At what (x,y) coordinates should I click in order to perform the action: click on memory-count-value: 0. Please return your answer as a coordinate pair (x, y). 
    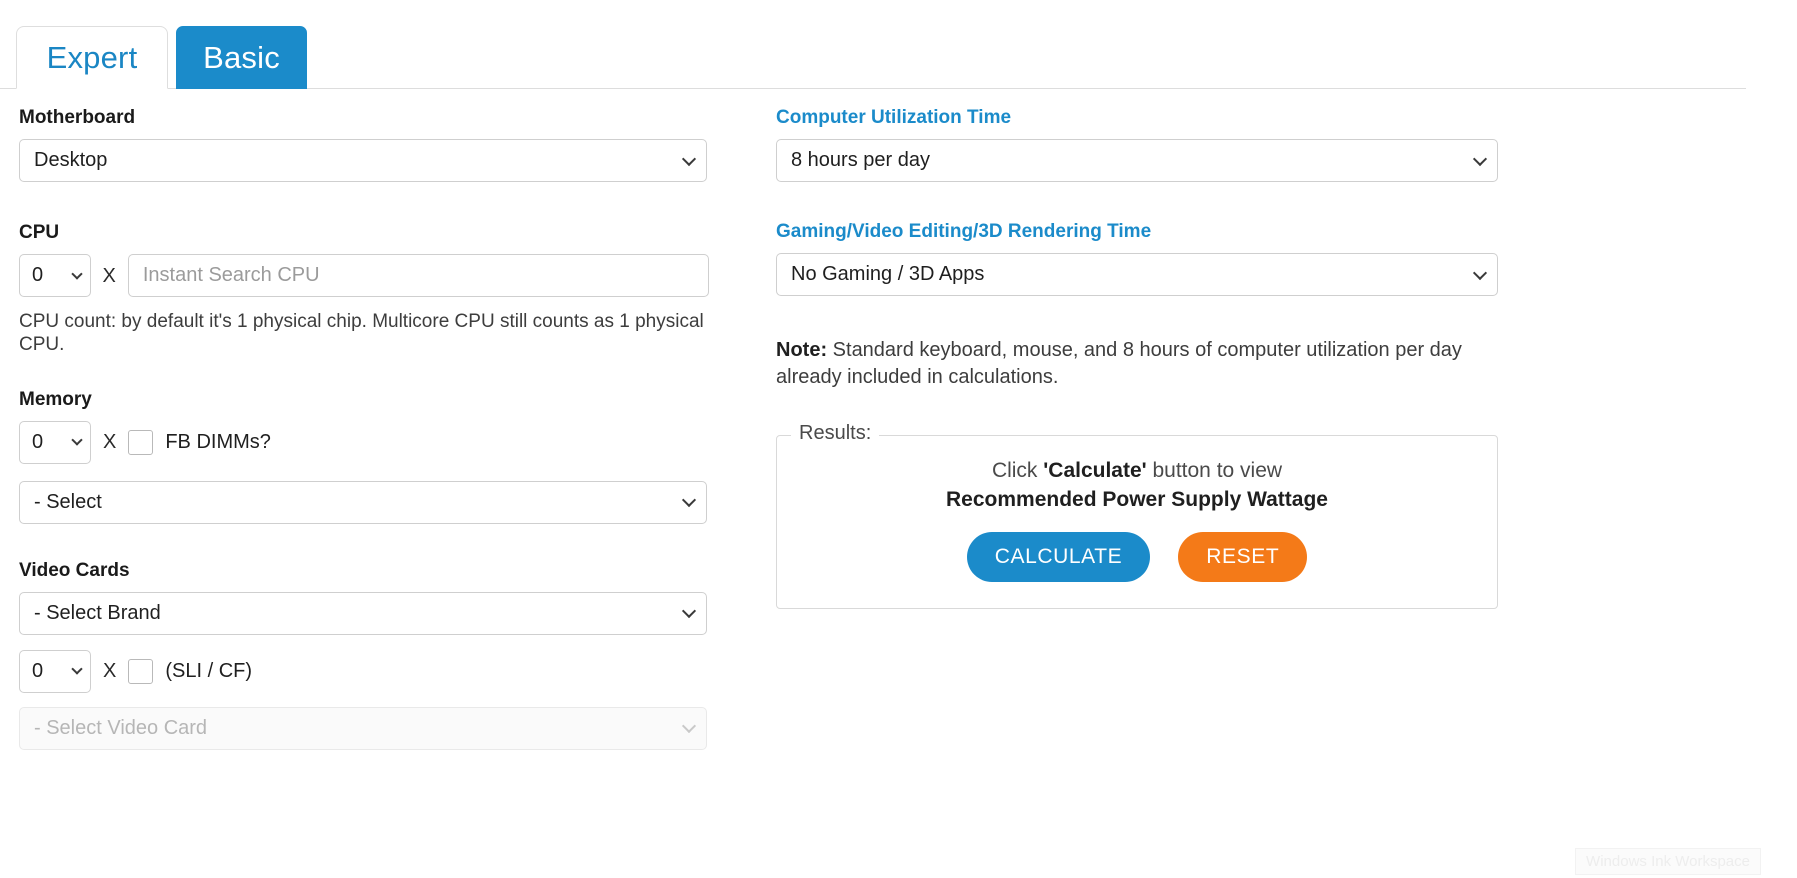
    Looking at the image, I should click on (38, 441).